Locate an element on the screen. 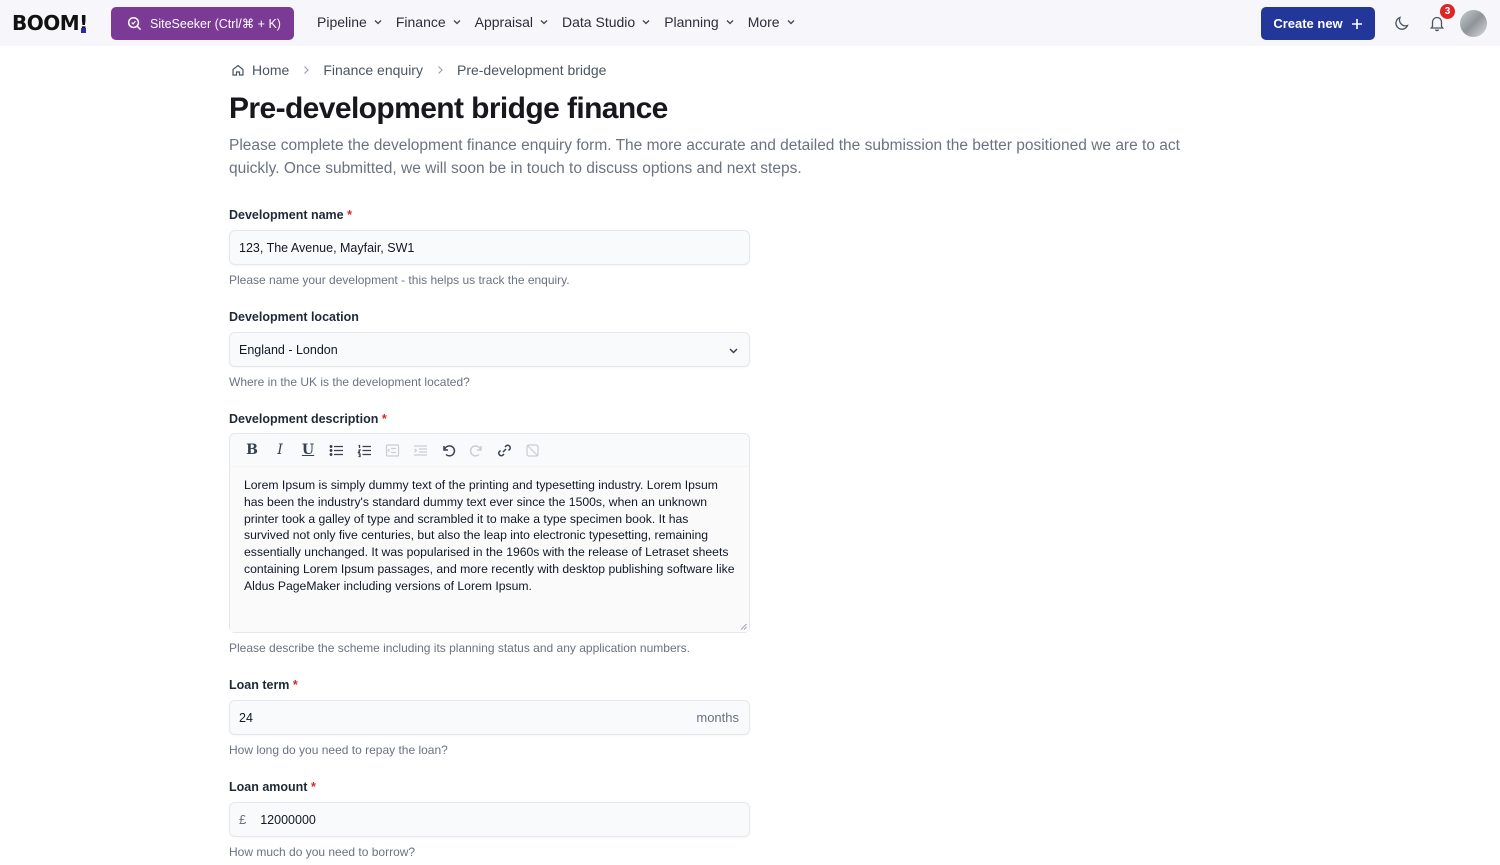 Image resolution: width=1500 pixels, height=865 pixels. development-description-label: Development description * is located at coordinates (308, 419).